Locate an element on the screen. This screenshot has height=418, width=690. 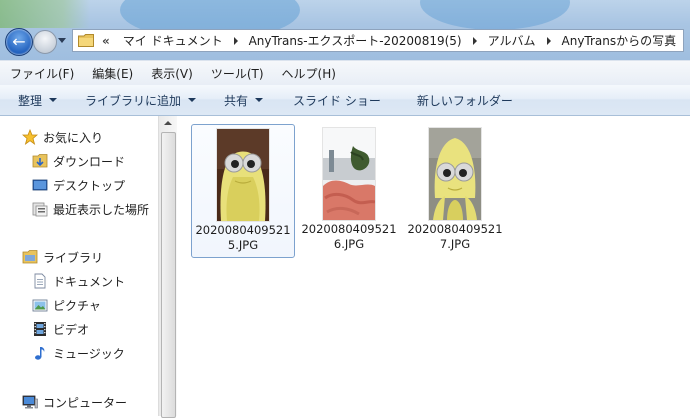
command-bar: 整理 ライブラリに追加 共有 スライド ショー 新しいフォルダー is located at coordinates (345, 100).